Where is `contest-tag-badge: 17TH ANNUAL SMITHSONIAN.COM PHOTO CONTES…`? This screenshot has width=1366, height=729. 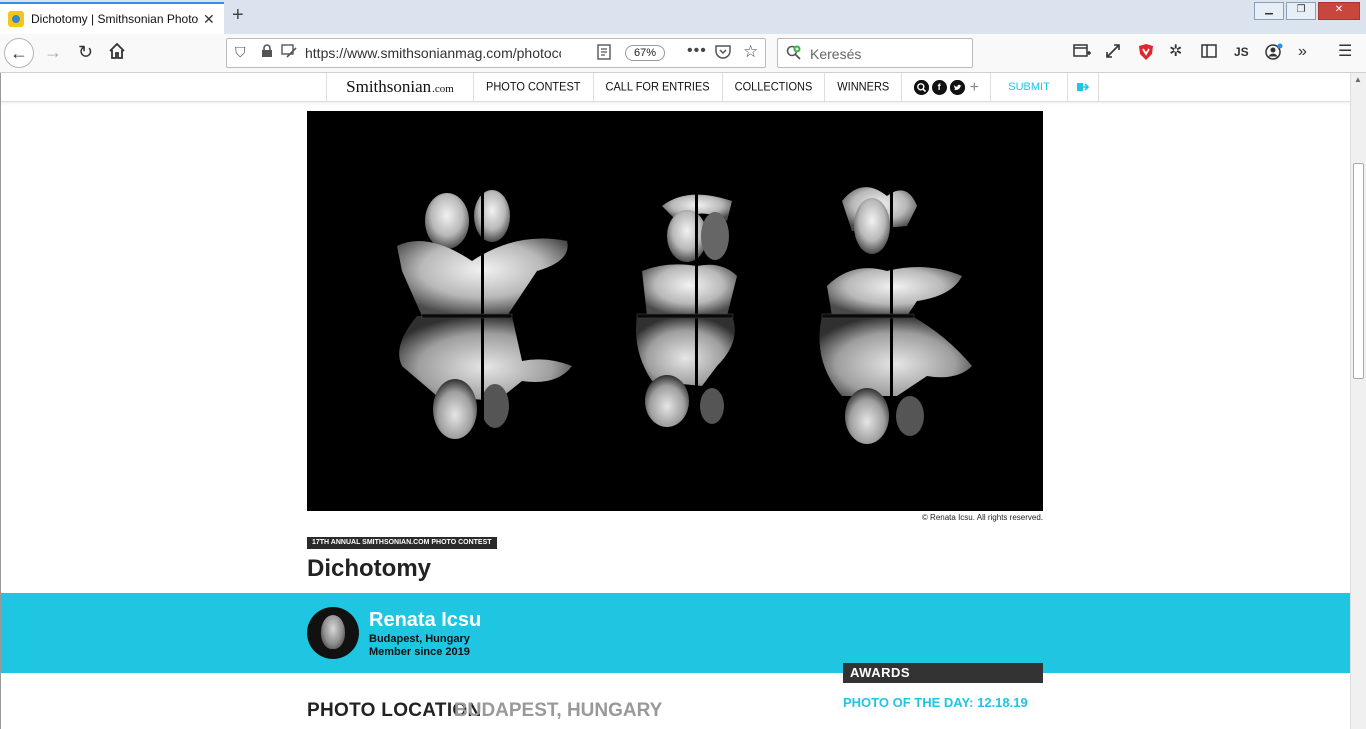 contest-tag-badge: 17TH ANNUAL SMITHSONIAN.COM PHOTO CONTES… is located at coordinates (402, 543).